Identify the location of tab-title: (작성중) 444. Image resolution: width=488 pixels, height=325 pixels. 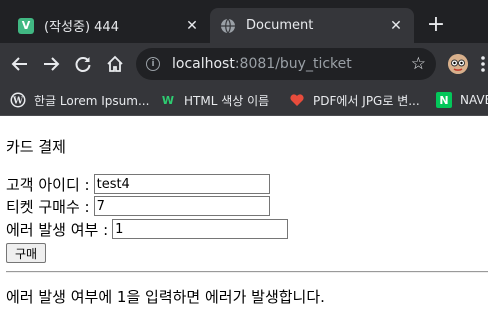
(81, 27).